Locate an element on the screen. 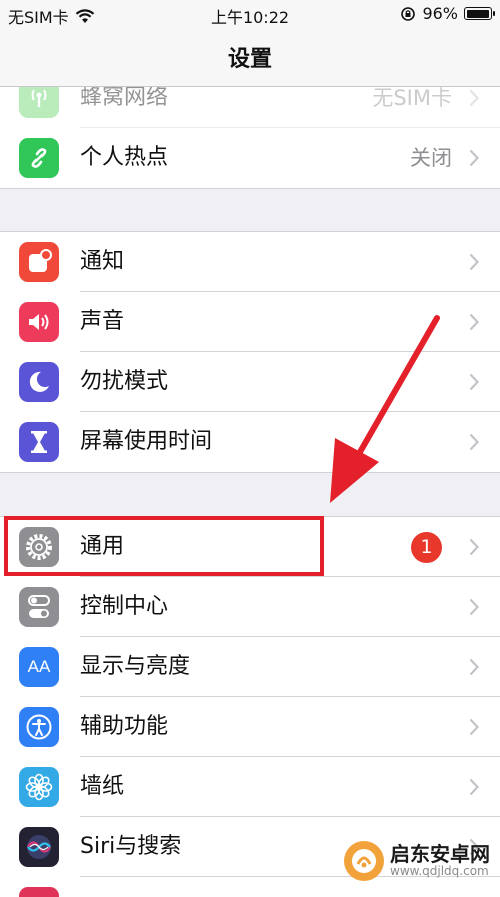 The height and width of the screenshot is (897, 500). nav-bar-overlay: 设置 is located at coordinates (250, 57).